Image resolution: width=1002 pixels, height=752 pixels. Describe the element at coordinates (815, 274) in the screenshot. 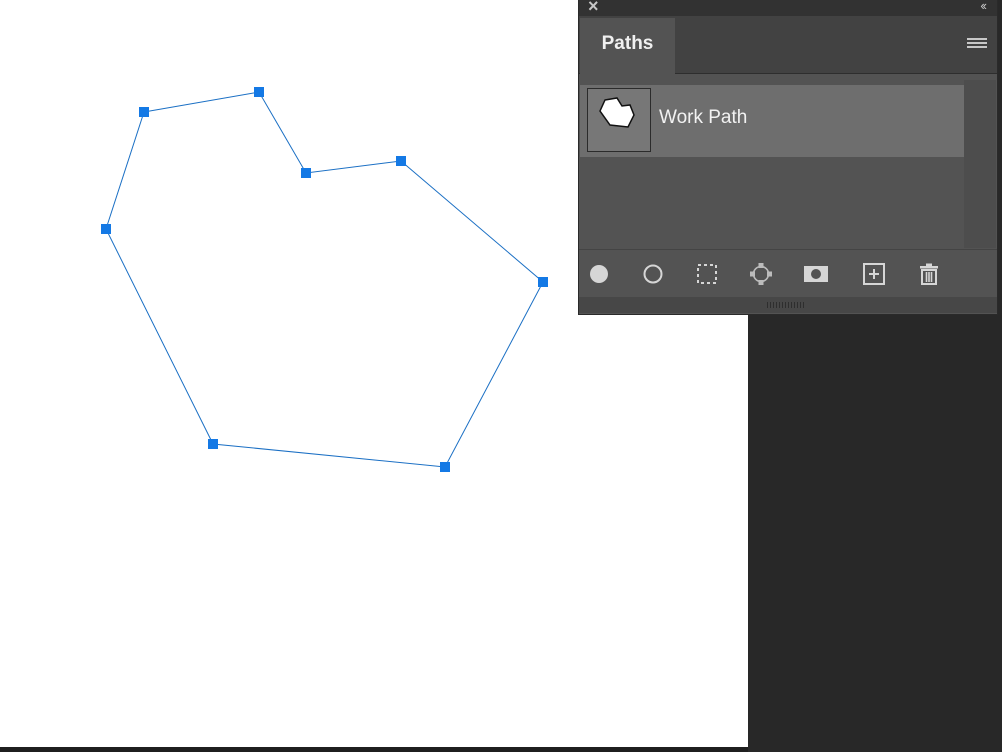

I see `add-mask-icon` at that location.